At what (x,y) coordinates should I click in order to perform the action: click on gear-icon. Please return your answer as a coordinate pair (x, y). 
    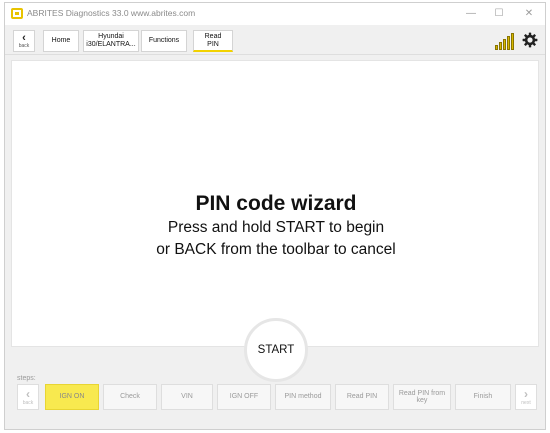
    Looking at the image, I should click on (530, 40).